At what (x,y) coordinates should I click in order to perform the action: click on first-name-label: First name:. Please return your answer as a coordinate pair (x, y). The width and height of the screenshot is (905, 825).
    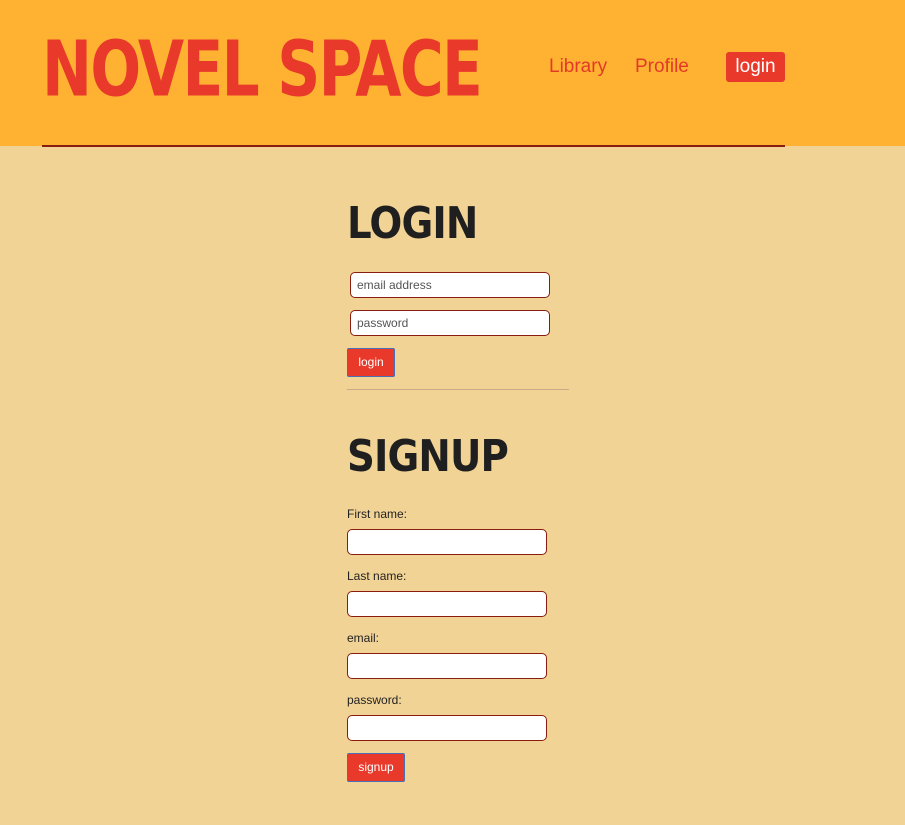
    Looking at the image, I should click on (377, 514).